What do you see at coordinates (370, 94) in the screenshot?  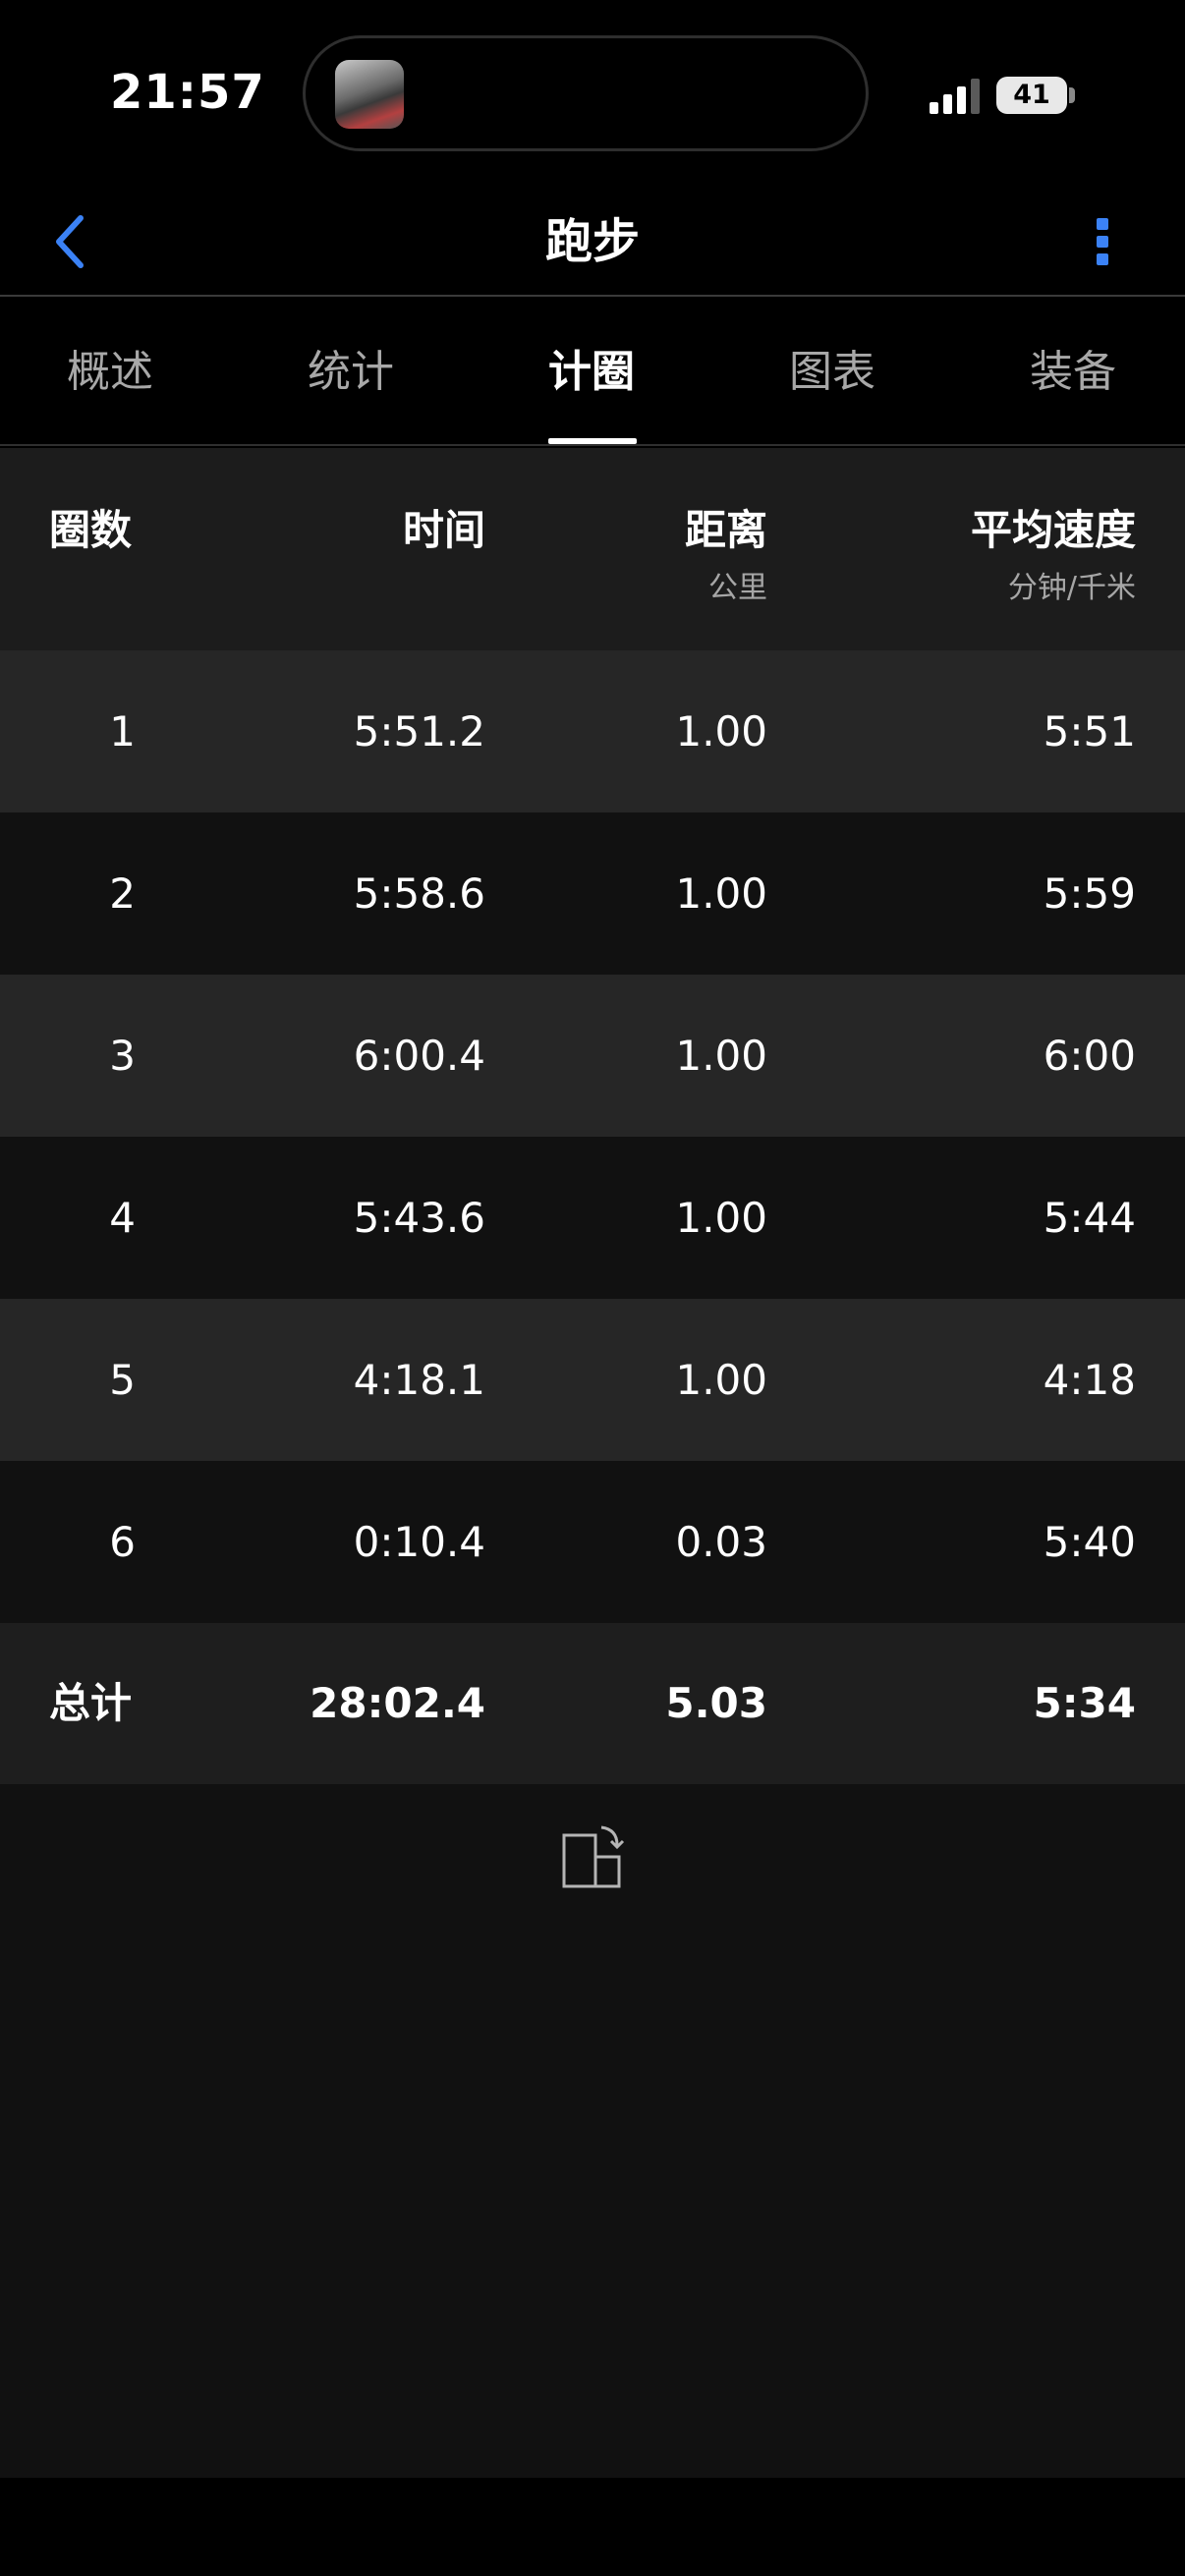 I see `now-playing-thumbnail` at bounding box center [370, 94].